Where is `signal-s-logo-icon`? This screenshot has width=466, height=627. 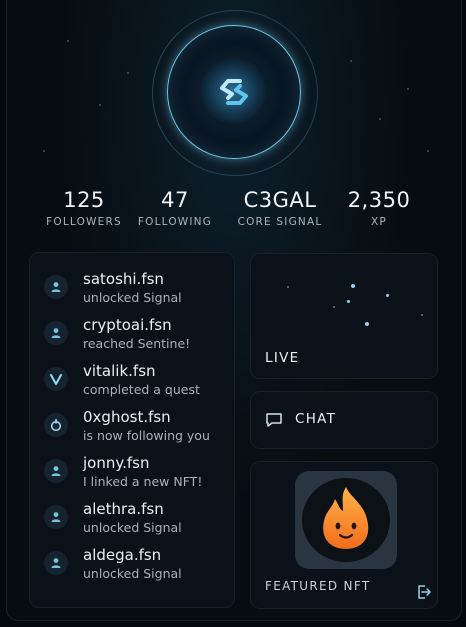
signal-s-logo-icon is located at coordinates (234, 92).